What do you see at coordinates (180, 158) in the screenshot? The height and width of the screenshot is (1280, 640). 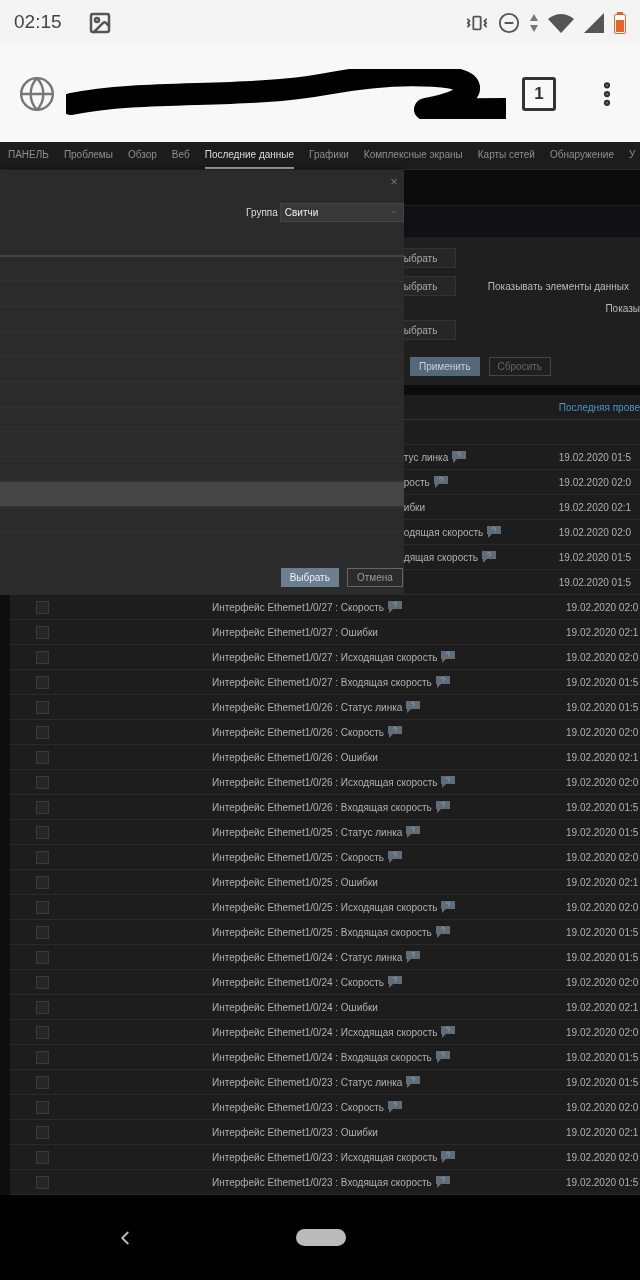 I see `menu-tab: Веб` at bounding box center [180, 158].